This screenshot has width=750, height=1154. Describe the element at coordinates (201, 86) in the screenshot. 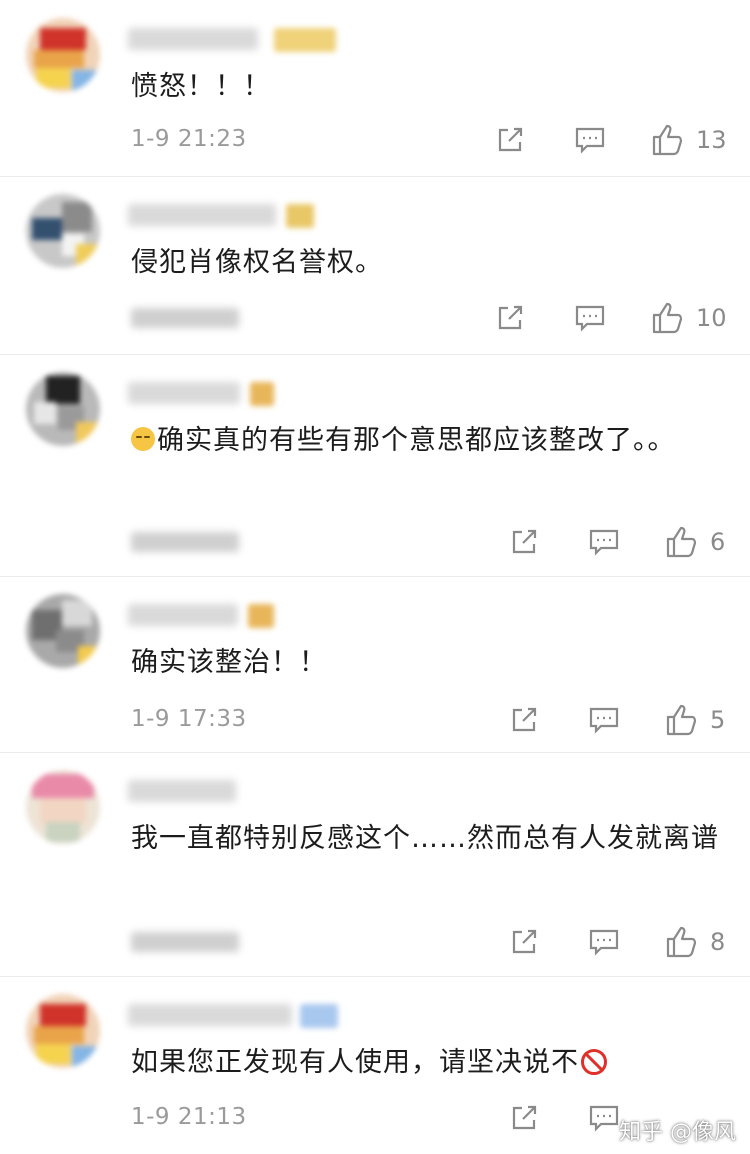

I see `comment-text: 愤怒！！！` at that location.